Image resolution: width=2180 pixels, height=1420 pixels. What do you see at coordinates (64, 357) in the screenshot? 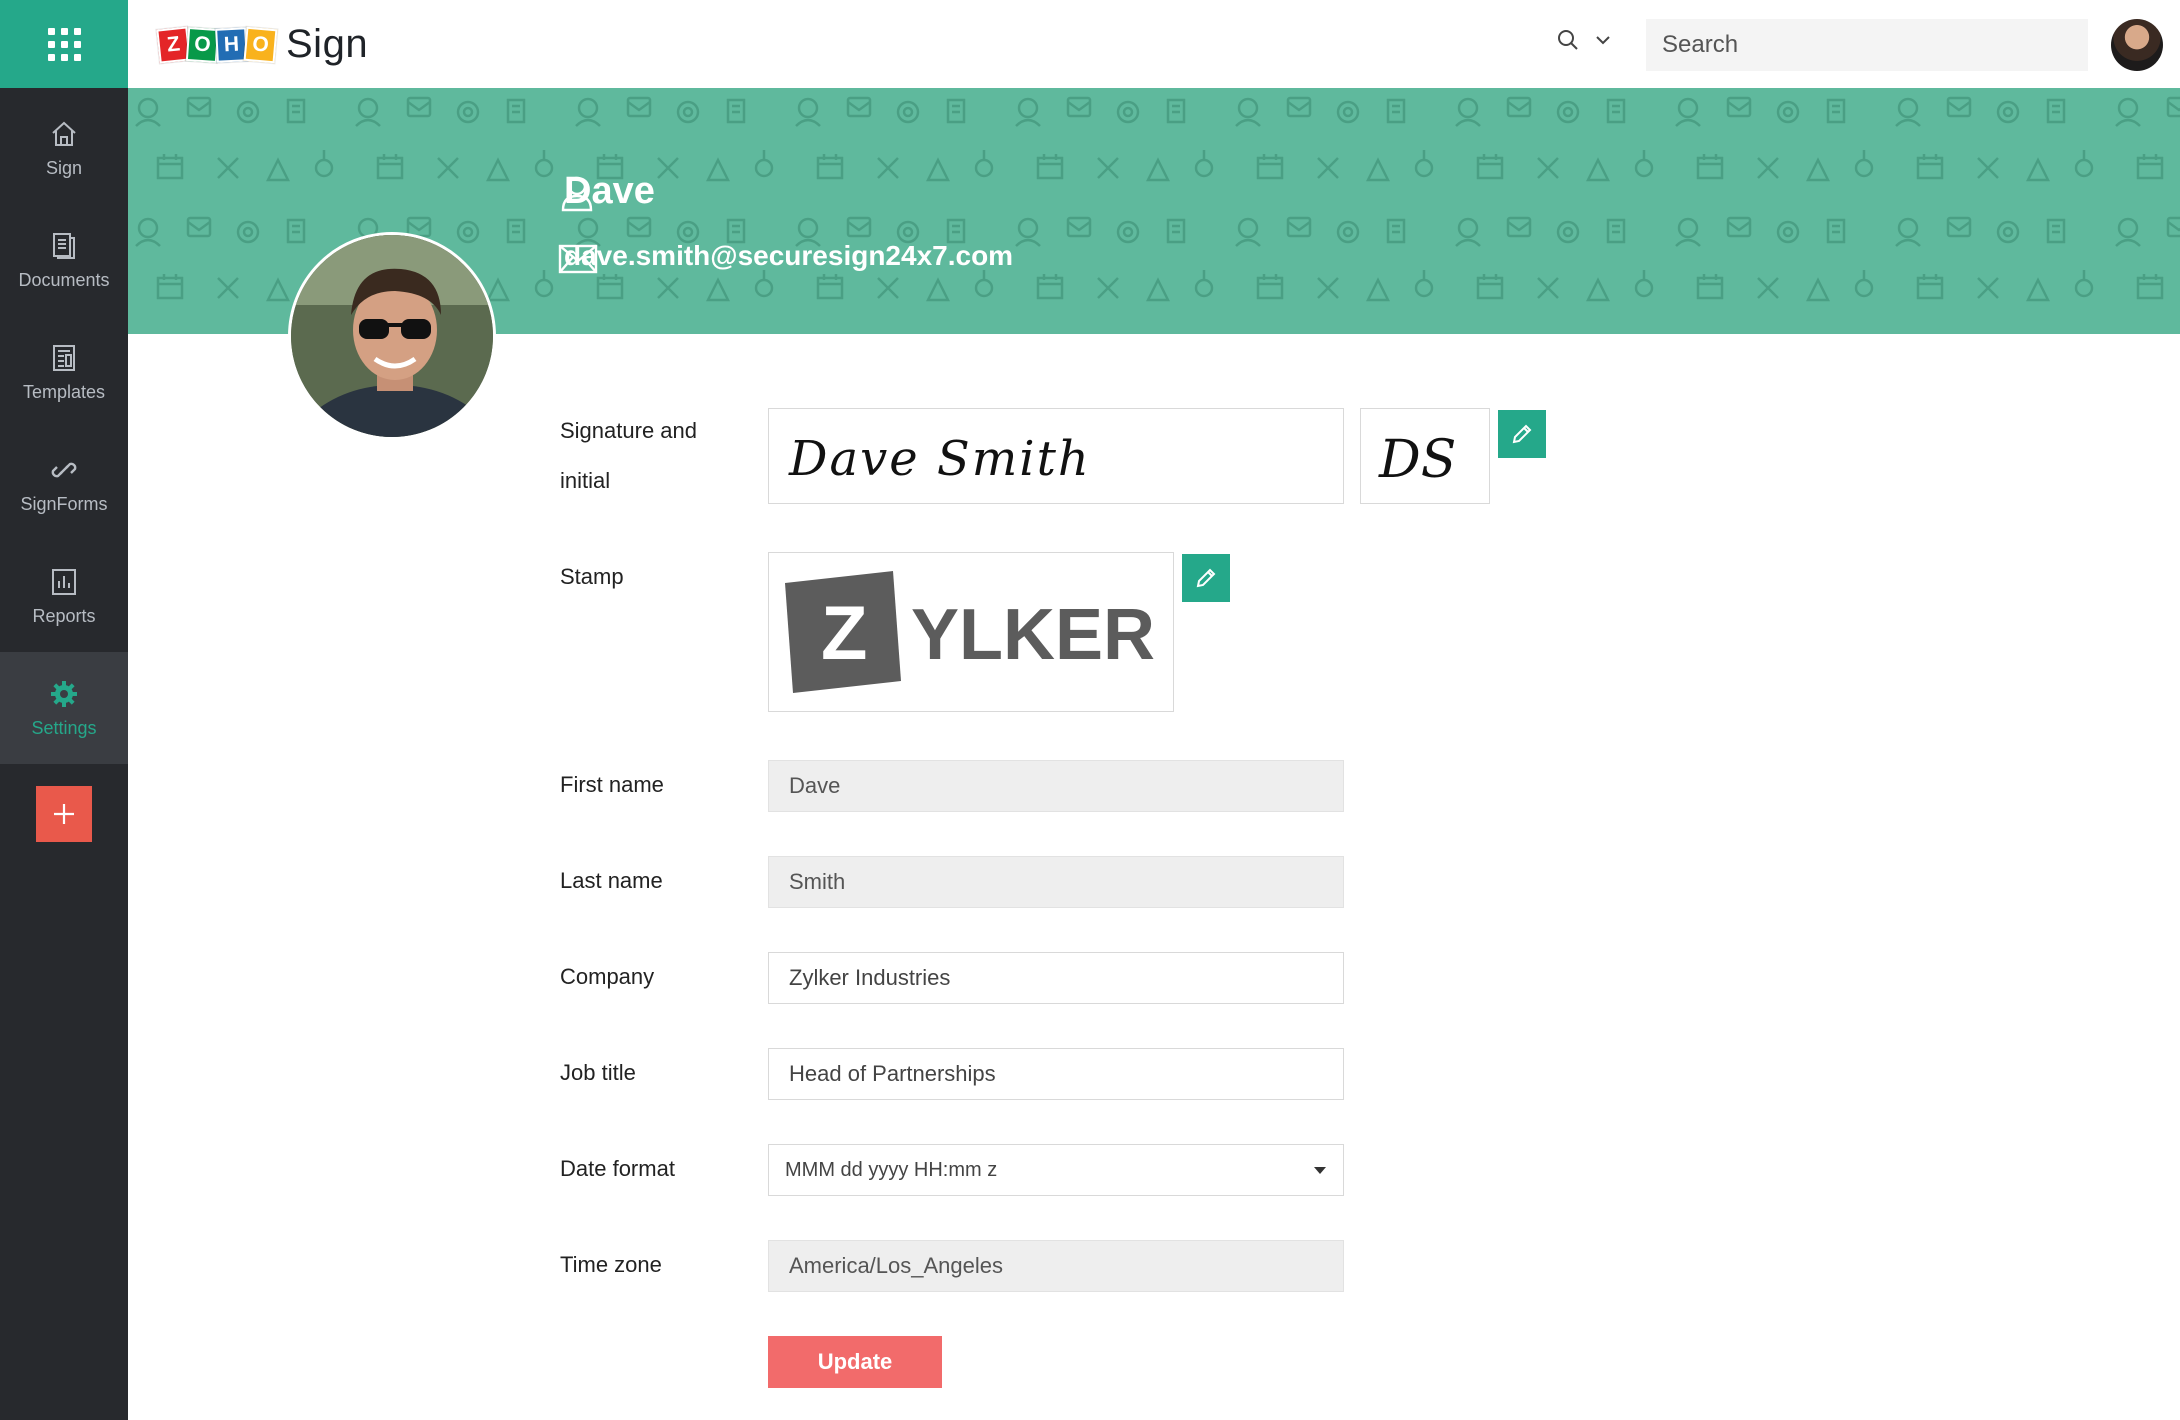
I see `templates-icon` at bounding box center [64, 357].